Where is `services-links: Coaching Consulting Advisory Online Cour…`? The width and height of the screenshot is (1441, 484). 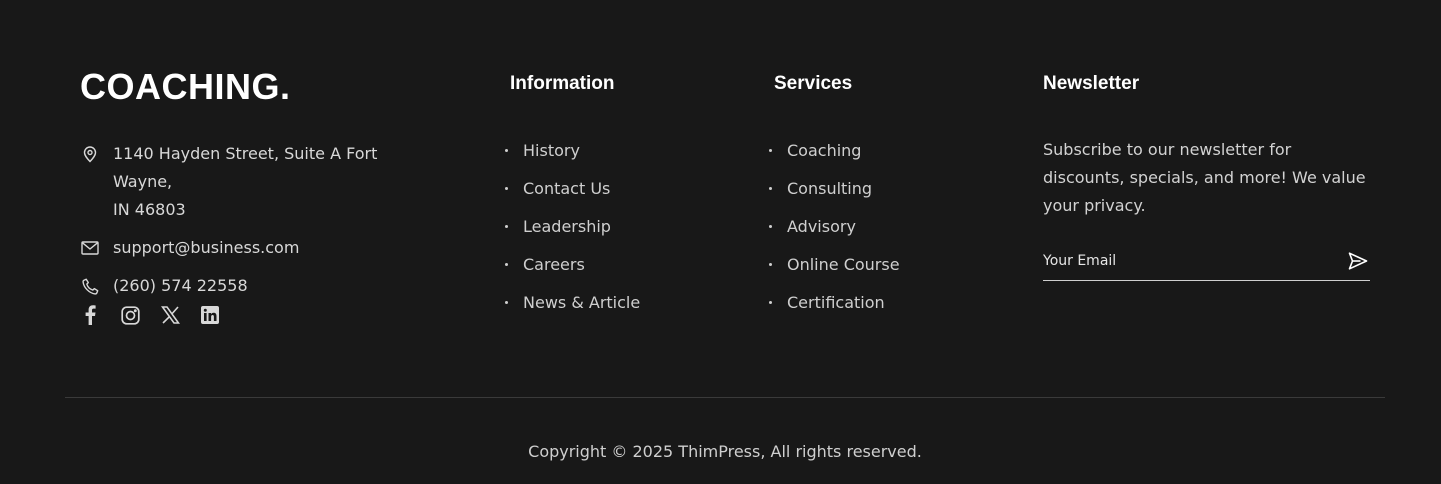
services-links: Coaching Consulting Advisory Online Cour… is located at coordinates (834, 226).